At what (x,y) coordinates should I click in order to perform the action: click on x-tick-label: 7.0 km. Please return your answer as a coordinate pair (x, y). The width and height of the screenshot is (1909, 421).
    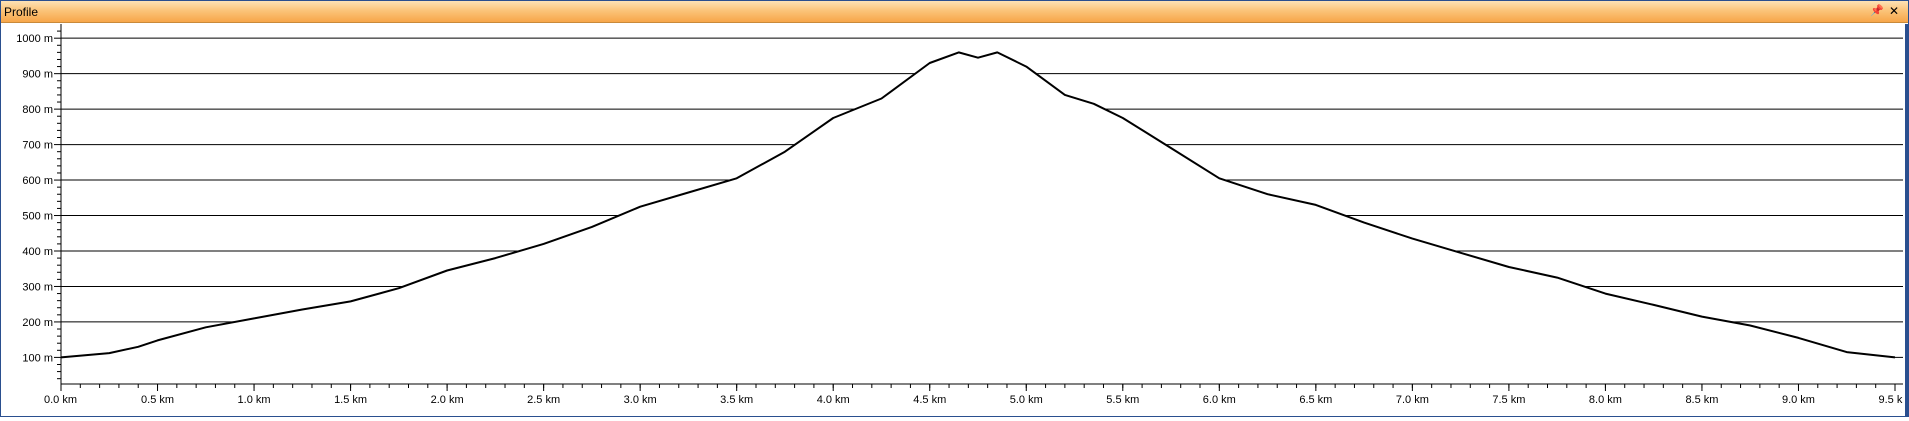
    Looking at the image, I should click on (1412, 400).